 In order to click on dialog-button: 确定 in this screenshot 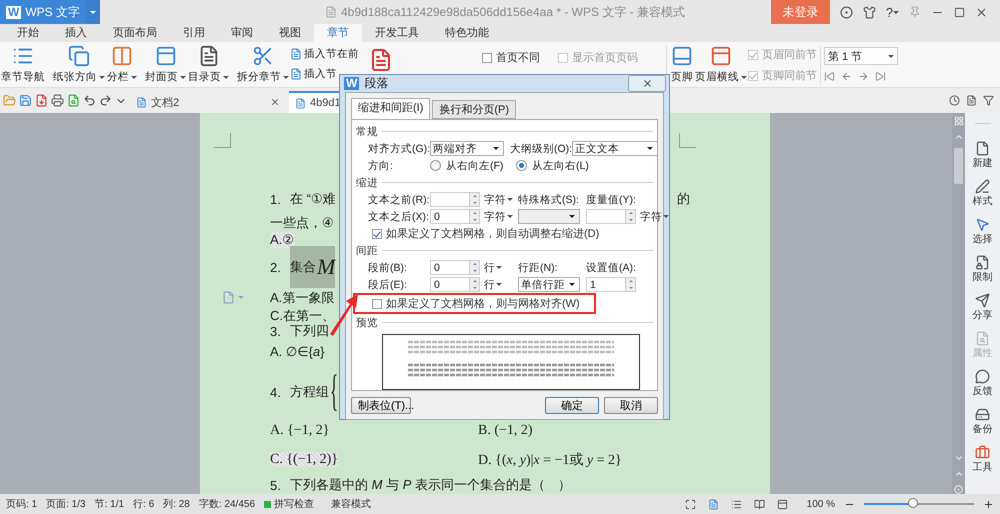, I will do `click(572, 405)`.